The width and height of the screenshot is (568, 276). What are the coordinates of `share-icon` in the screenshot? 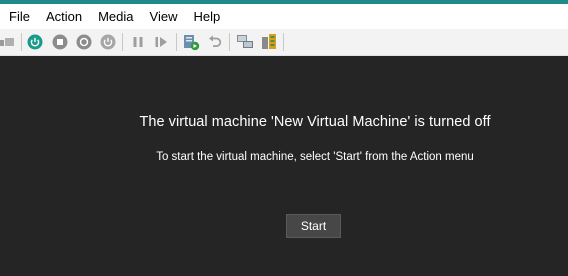 It's located at (269, 42).